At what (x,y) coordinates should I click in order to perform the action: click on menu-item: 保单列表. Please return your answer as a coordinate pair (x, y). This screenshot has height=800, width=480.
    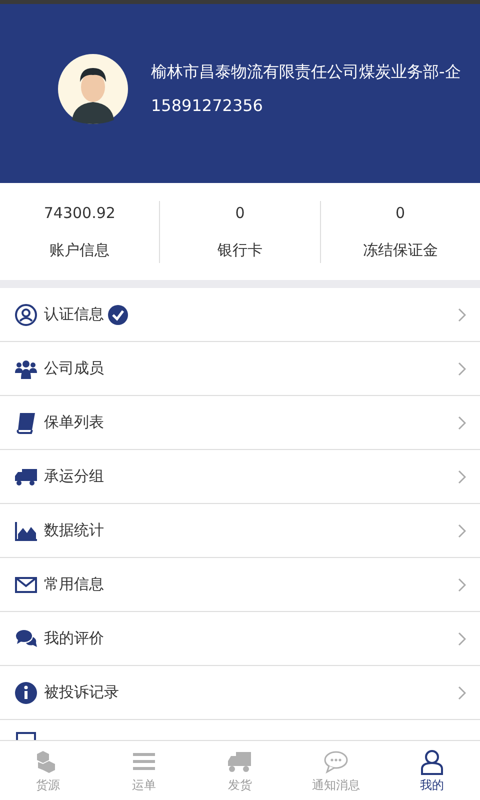
    Looking at the image, I should click on (240, 423).